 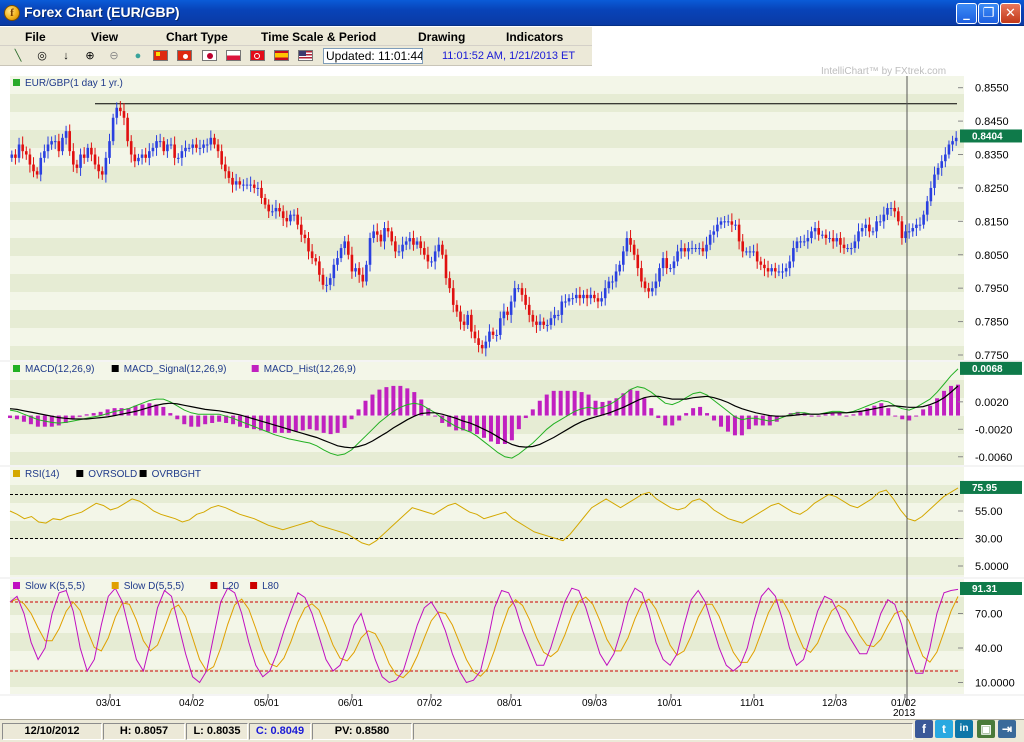 What do you see at coordinates (217, 731) in the screenshot?
I see `status-low: L: 0.8035` at bounding box center [217, 731].